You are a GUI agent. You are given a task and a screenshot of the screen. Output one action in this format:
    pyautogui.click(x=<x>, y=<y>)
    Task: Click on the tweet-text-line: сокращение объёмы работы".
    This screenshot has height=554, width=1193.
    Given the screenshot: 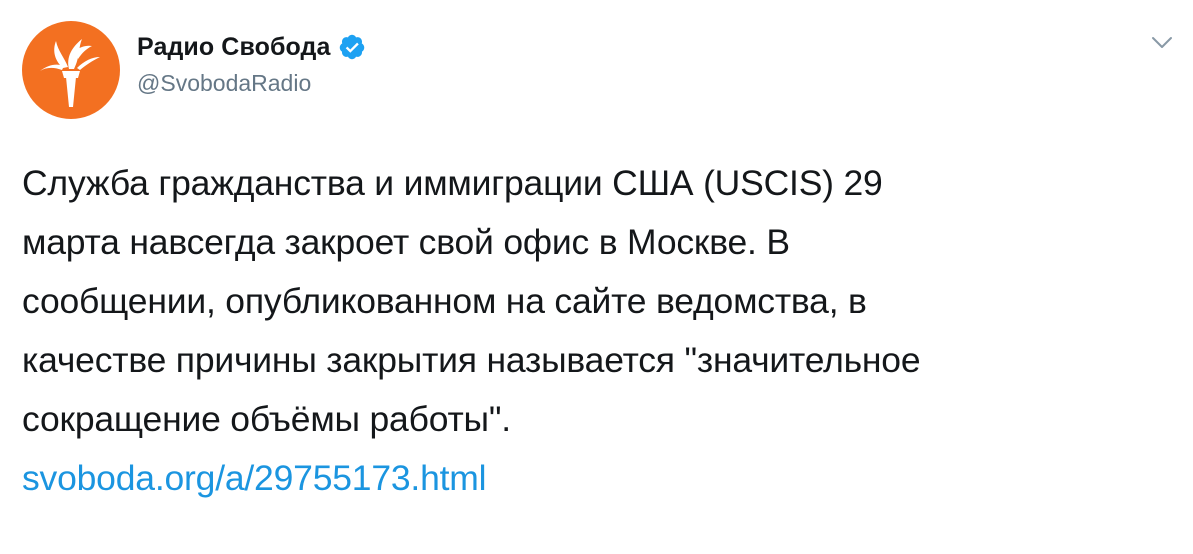 What is the action you would take?
    pyautogui.click(x=266, y=419)
    